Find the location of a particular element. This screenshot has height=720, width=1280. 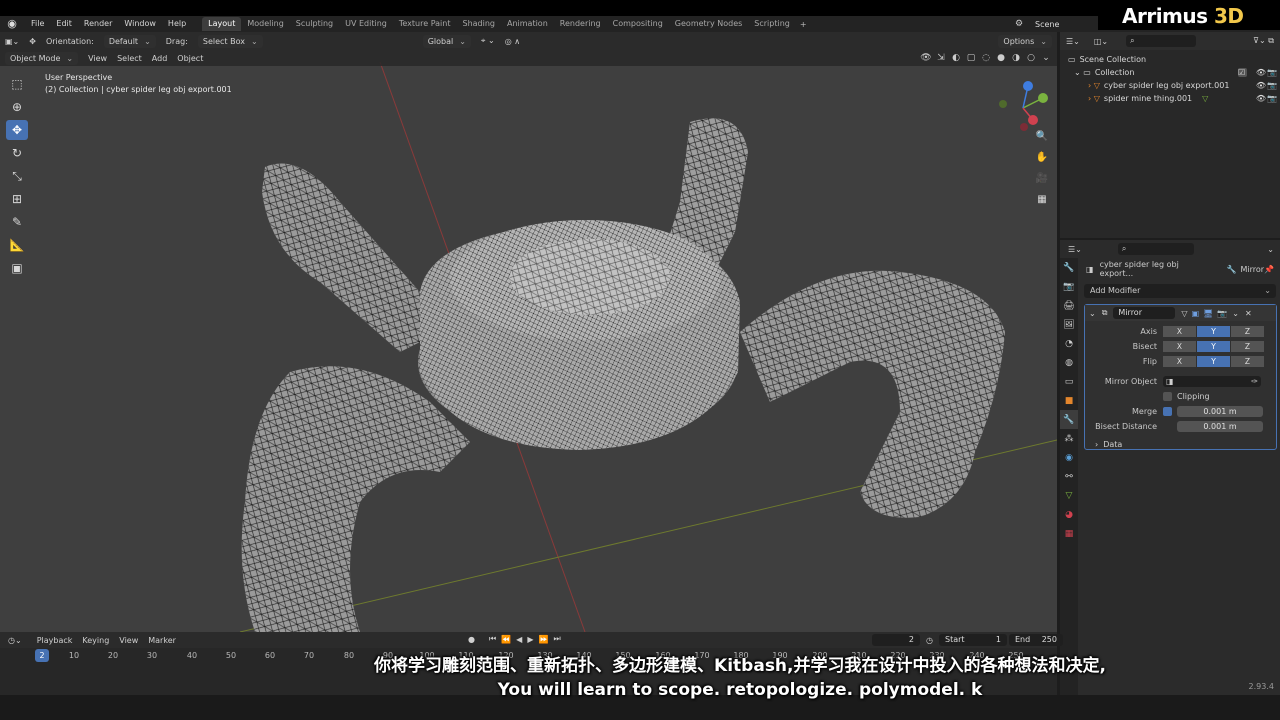

rotate-tool-icon: ↻ is located at coordinates (17, 153).